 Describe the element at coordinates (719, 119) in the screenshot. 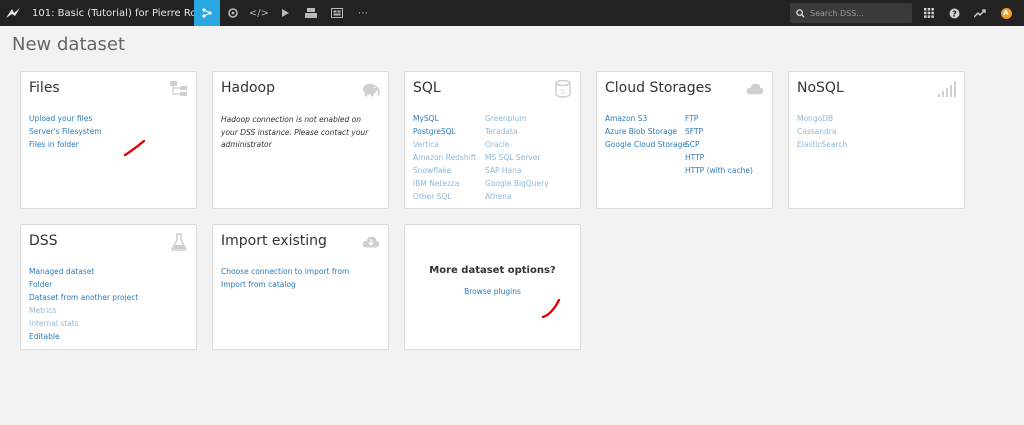

I see `ftp-link: FTP` at that location.